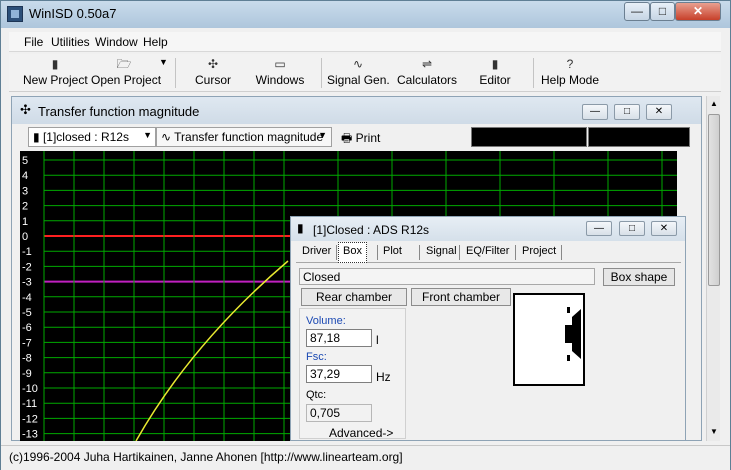 The height and width of the screenshot is (470, 731). What do you see at coordinates (55, 64) in the screenshot?
I see `new-project-icon: ▮` at bounding box center [55, 64].